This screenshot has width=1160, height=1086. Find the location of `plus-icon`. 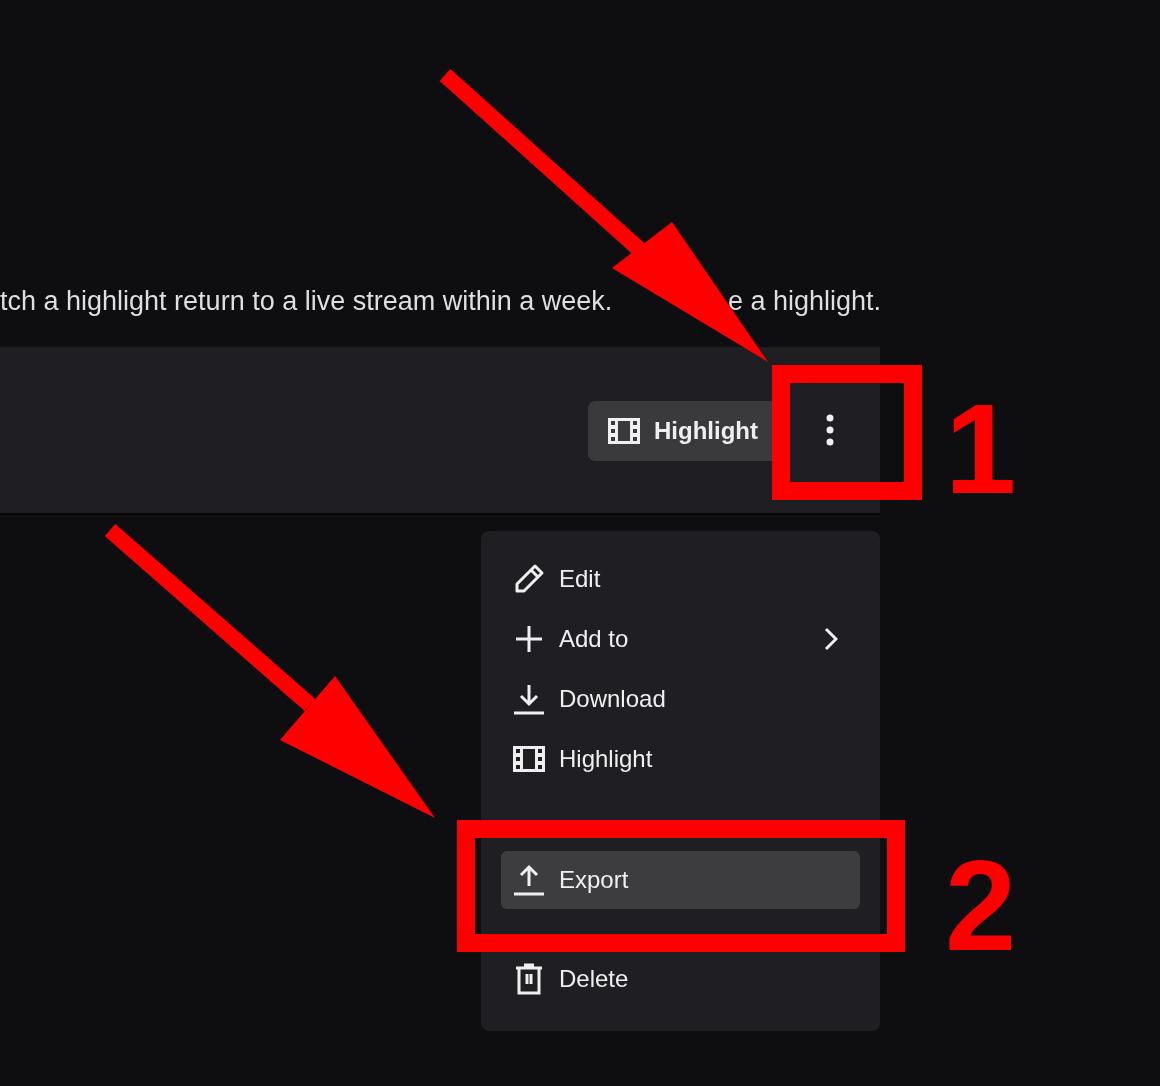

plus-icon is located at coordinates (529, 639).